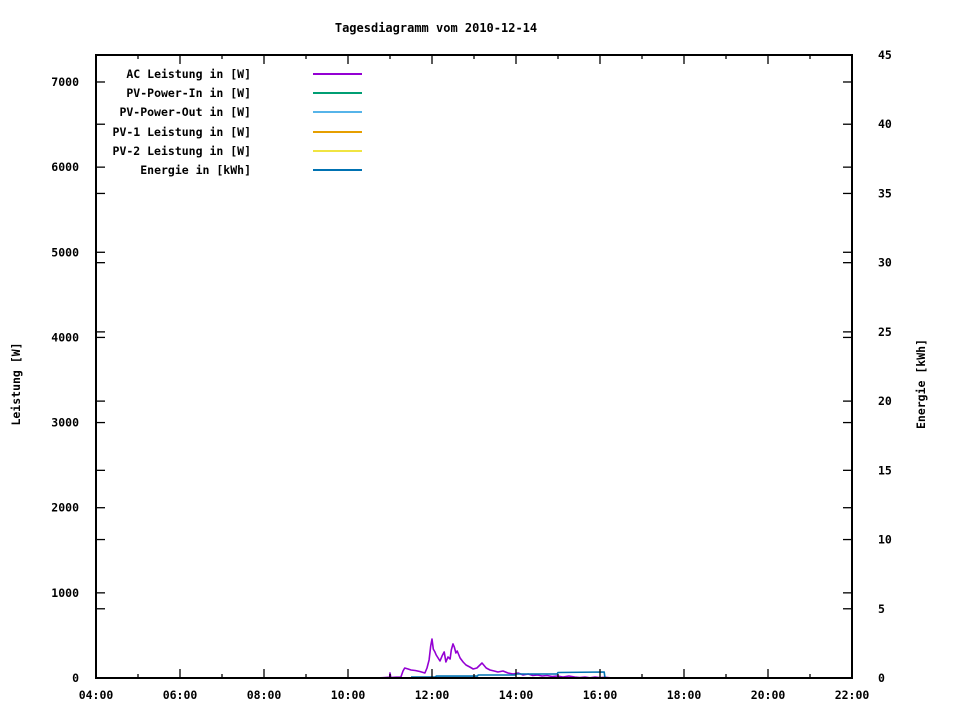  Describe the element at coordinates (65, 167) in the screenshot. I see `svg-text: 6000` at that location.